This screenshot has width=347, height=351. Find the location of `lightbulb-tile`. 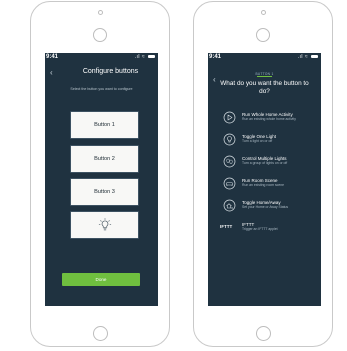

lightbulb-tile is located at coordinates (104, 225).